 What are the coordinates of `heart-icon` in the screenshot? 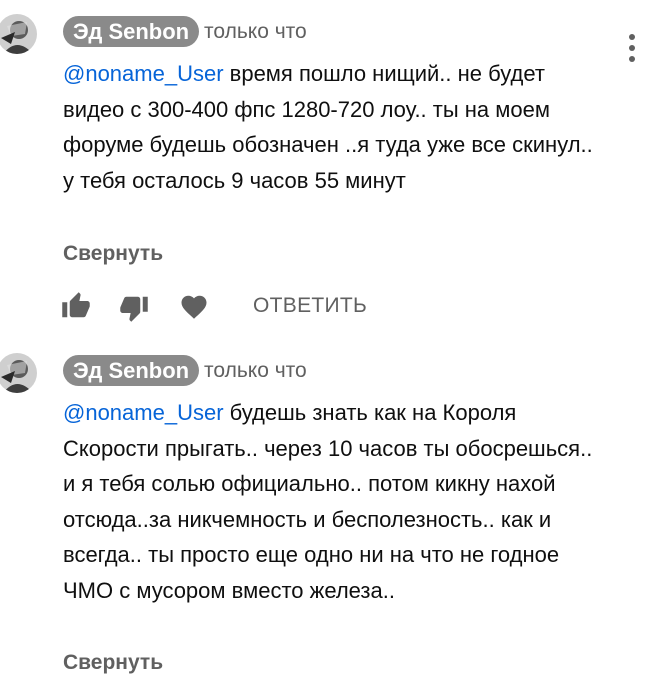 It's located at (194, 307).